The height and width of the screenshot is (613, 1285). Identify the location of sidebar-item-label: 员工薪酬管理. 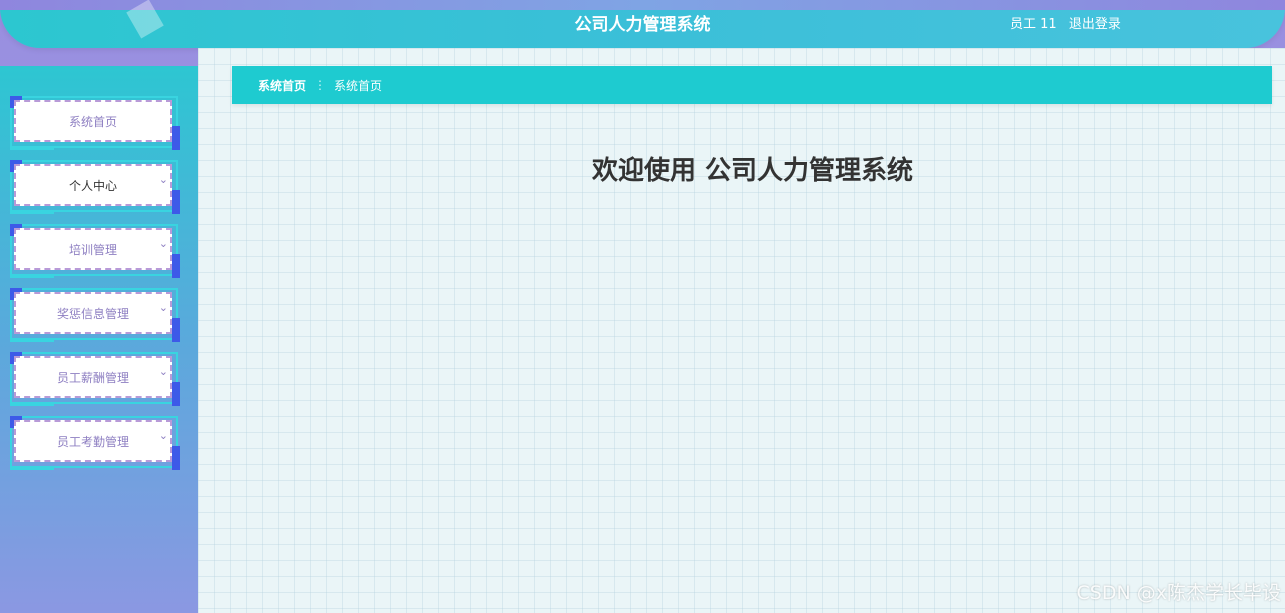
(93, 377).